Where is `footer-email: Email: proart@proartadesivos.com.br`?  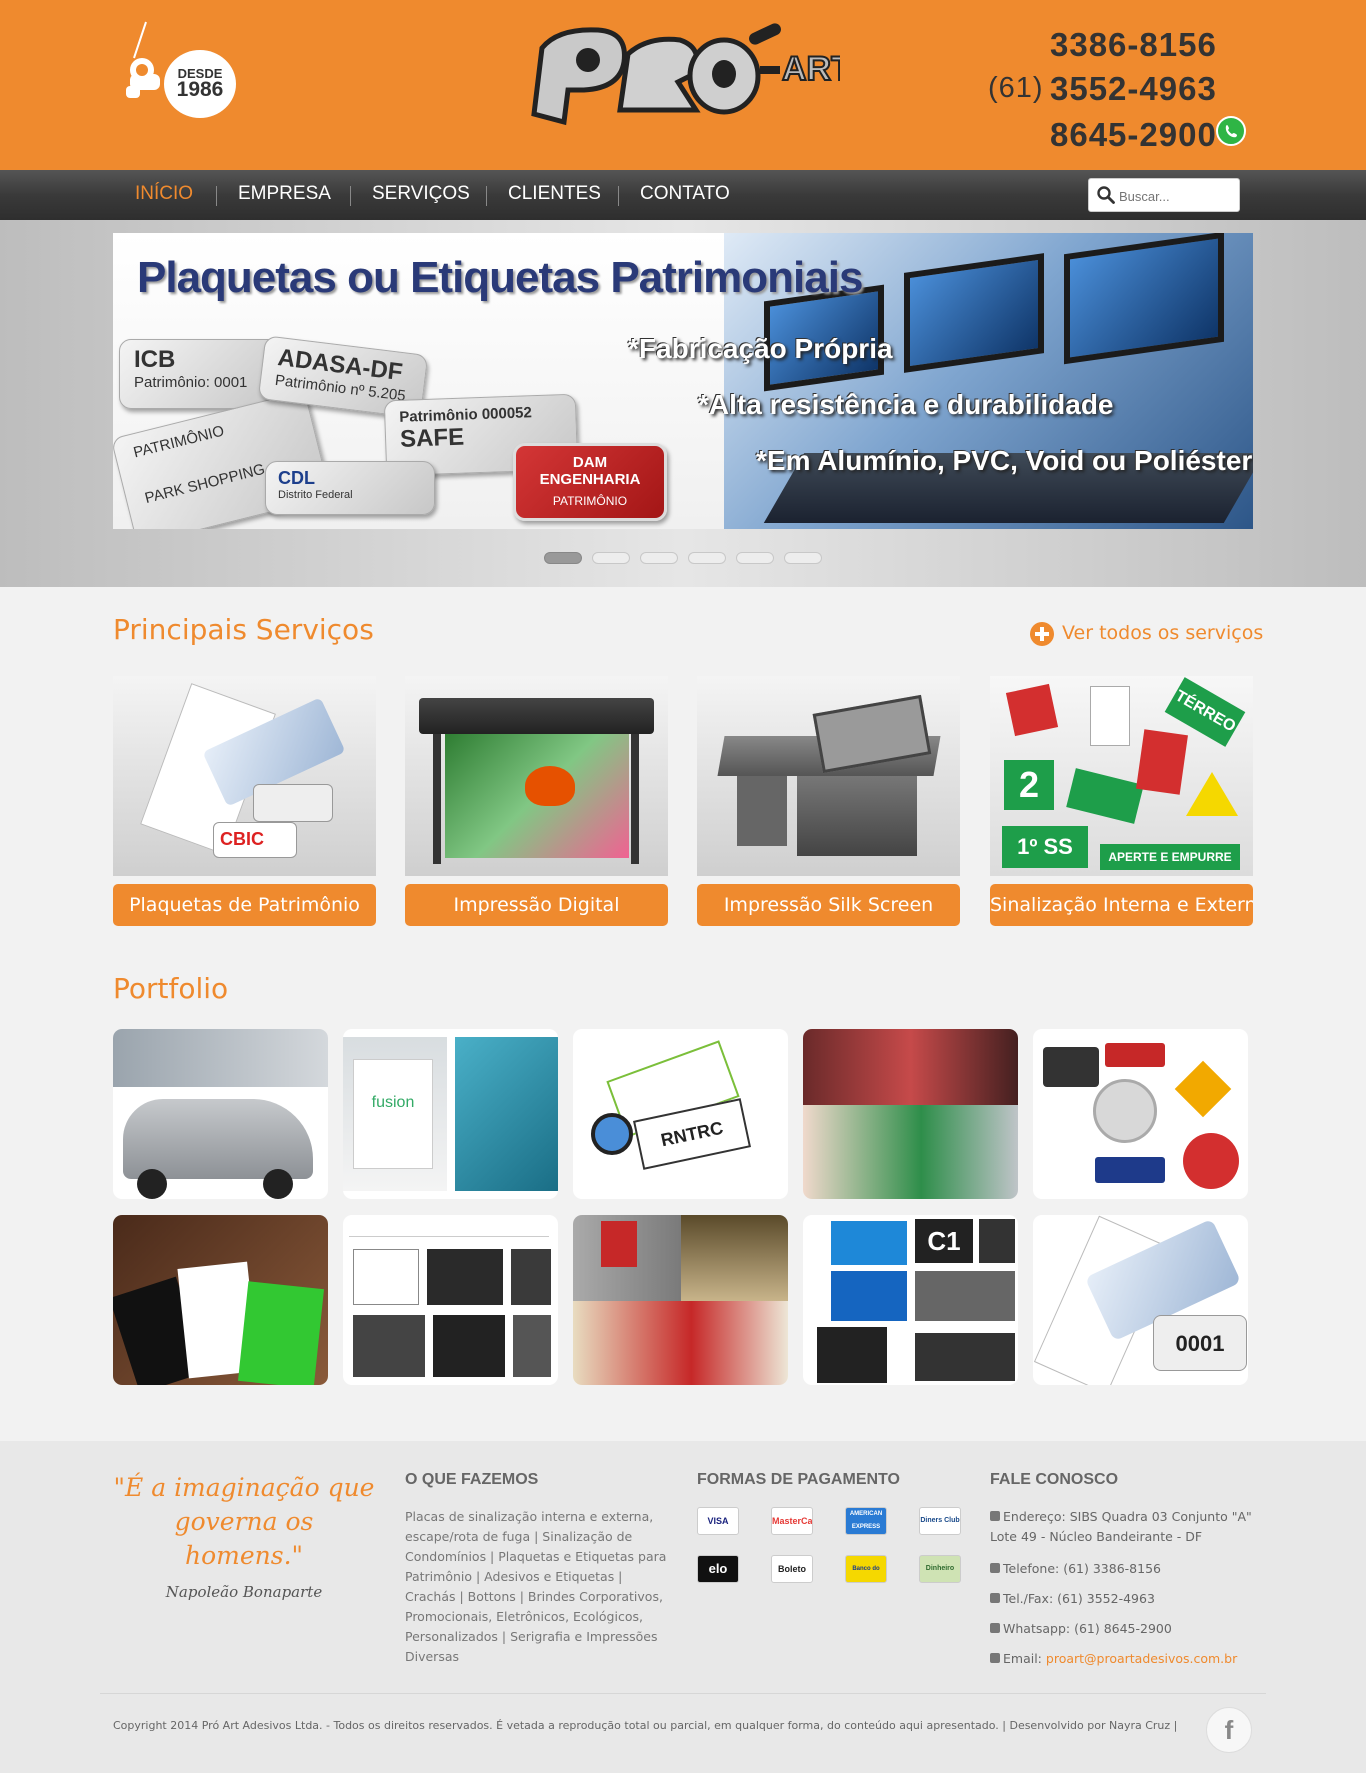 footer-email: Email: proart@proartadesivos.com.br is located at coordinates (1125, 1659).